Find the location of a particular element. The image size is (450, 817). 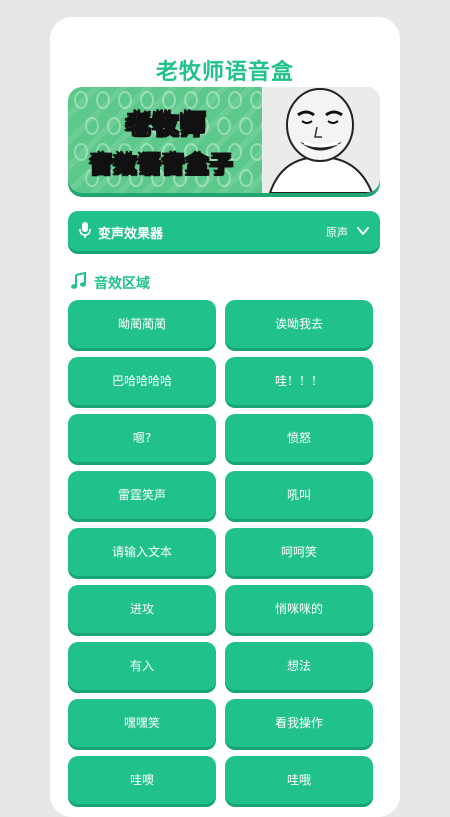

voice-changer-label: 变声效果器 is located at coordinates (131, 234).